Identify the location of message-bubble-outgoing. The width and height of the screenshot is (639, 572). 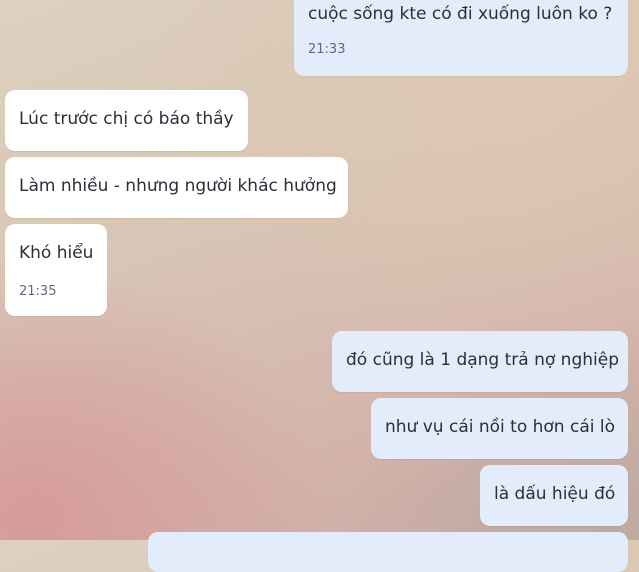
(388, 552).